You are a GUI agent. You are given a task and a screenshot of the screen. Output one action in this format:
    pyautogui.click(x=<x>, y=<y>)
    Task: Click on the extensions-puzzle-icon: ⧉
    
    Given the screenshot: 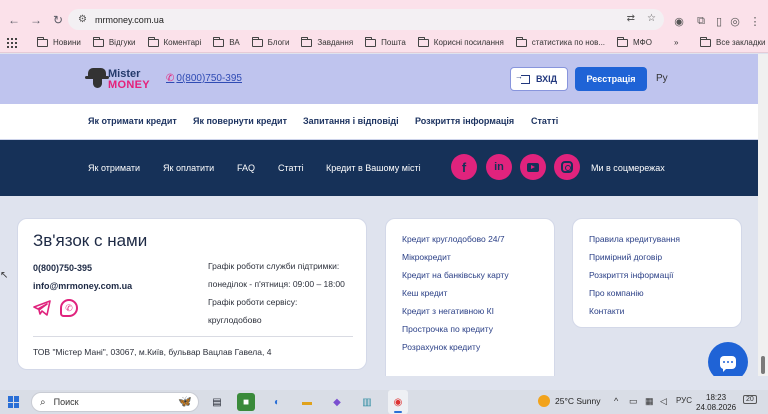 What is the action you would take?
    pyautogui.click(x=701, y=21)
    